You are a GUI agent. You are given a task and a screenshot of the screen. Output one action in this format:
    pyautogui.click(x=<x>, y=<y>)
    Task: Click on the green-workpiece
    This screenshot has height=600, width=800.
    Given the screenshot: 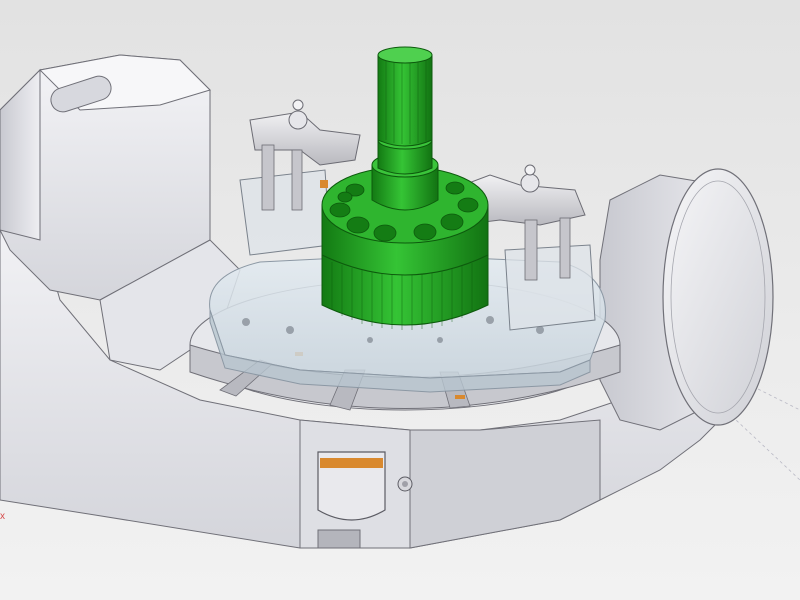 What is the action you would take?
    pyautogui.click(x=405, y=188)
    